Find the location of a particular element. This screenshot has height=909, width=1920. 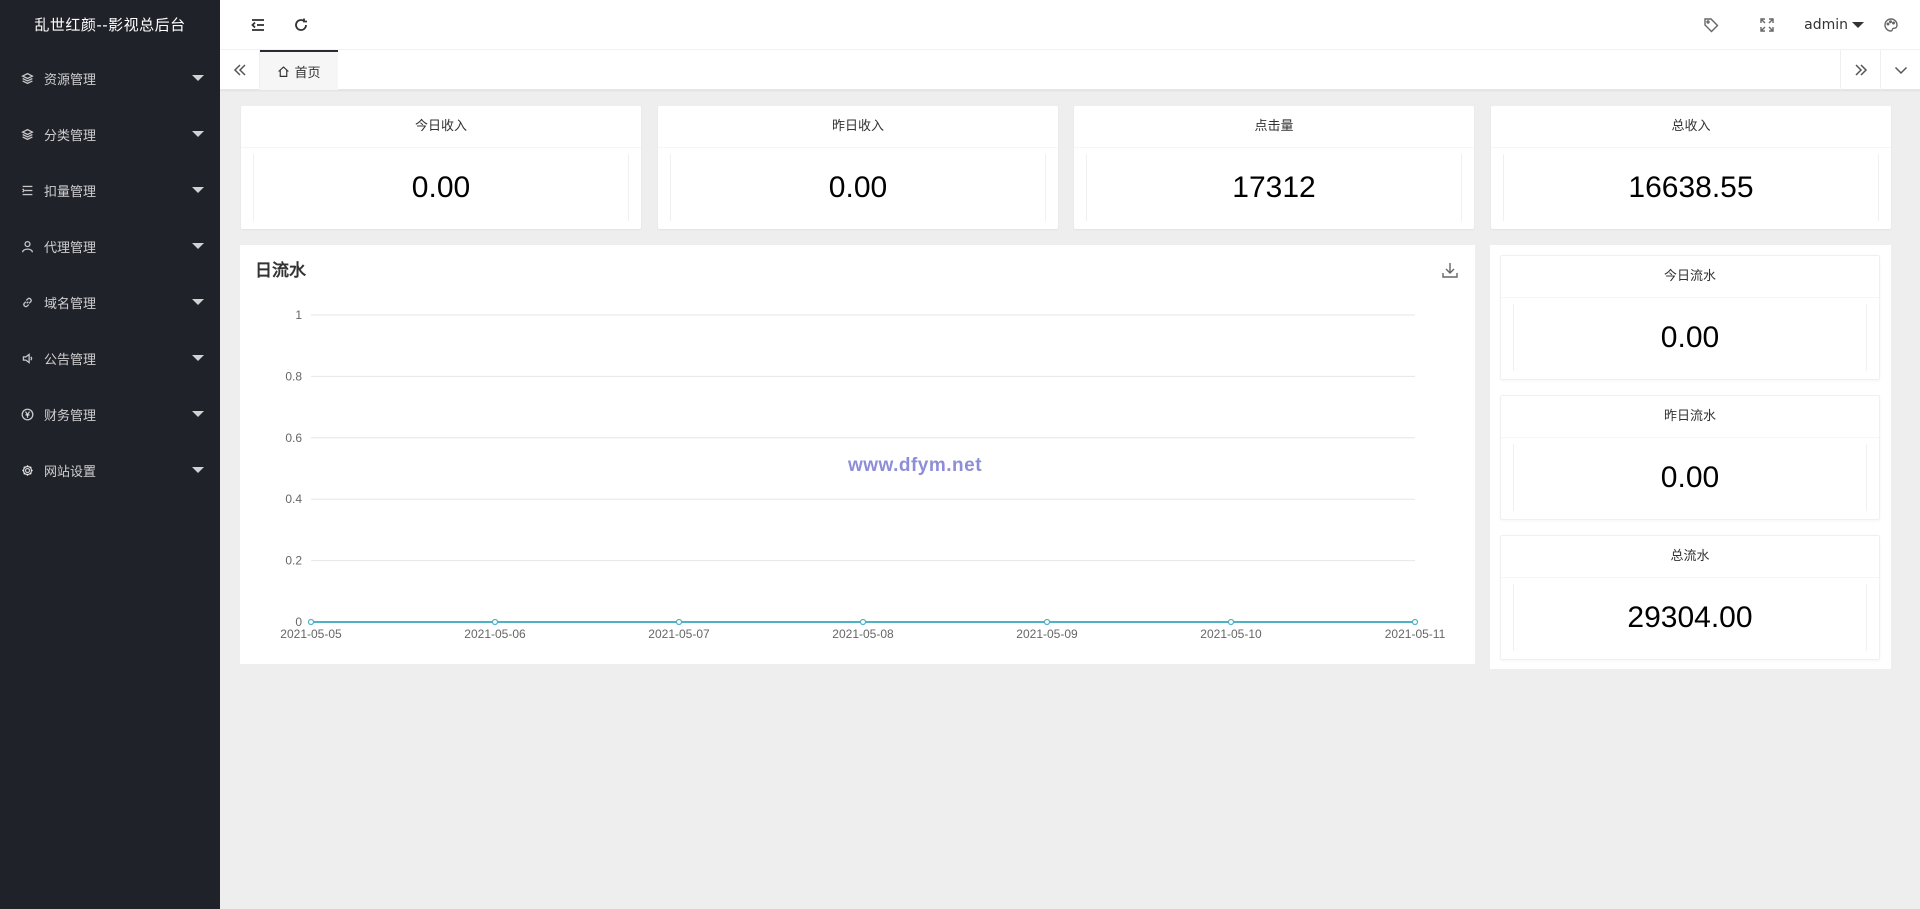

sidebar-item-site-settings: 网站设置 is located at coordinates (110, 470).